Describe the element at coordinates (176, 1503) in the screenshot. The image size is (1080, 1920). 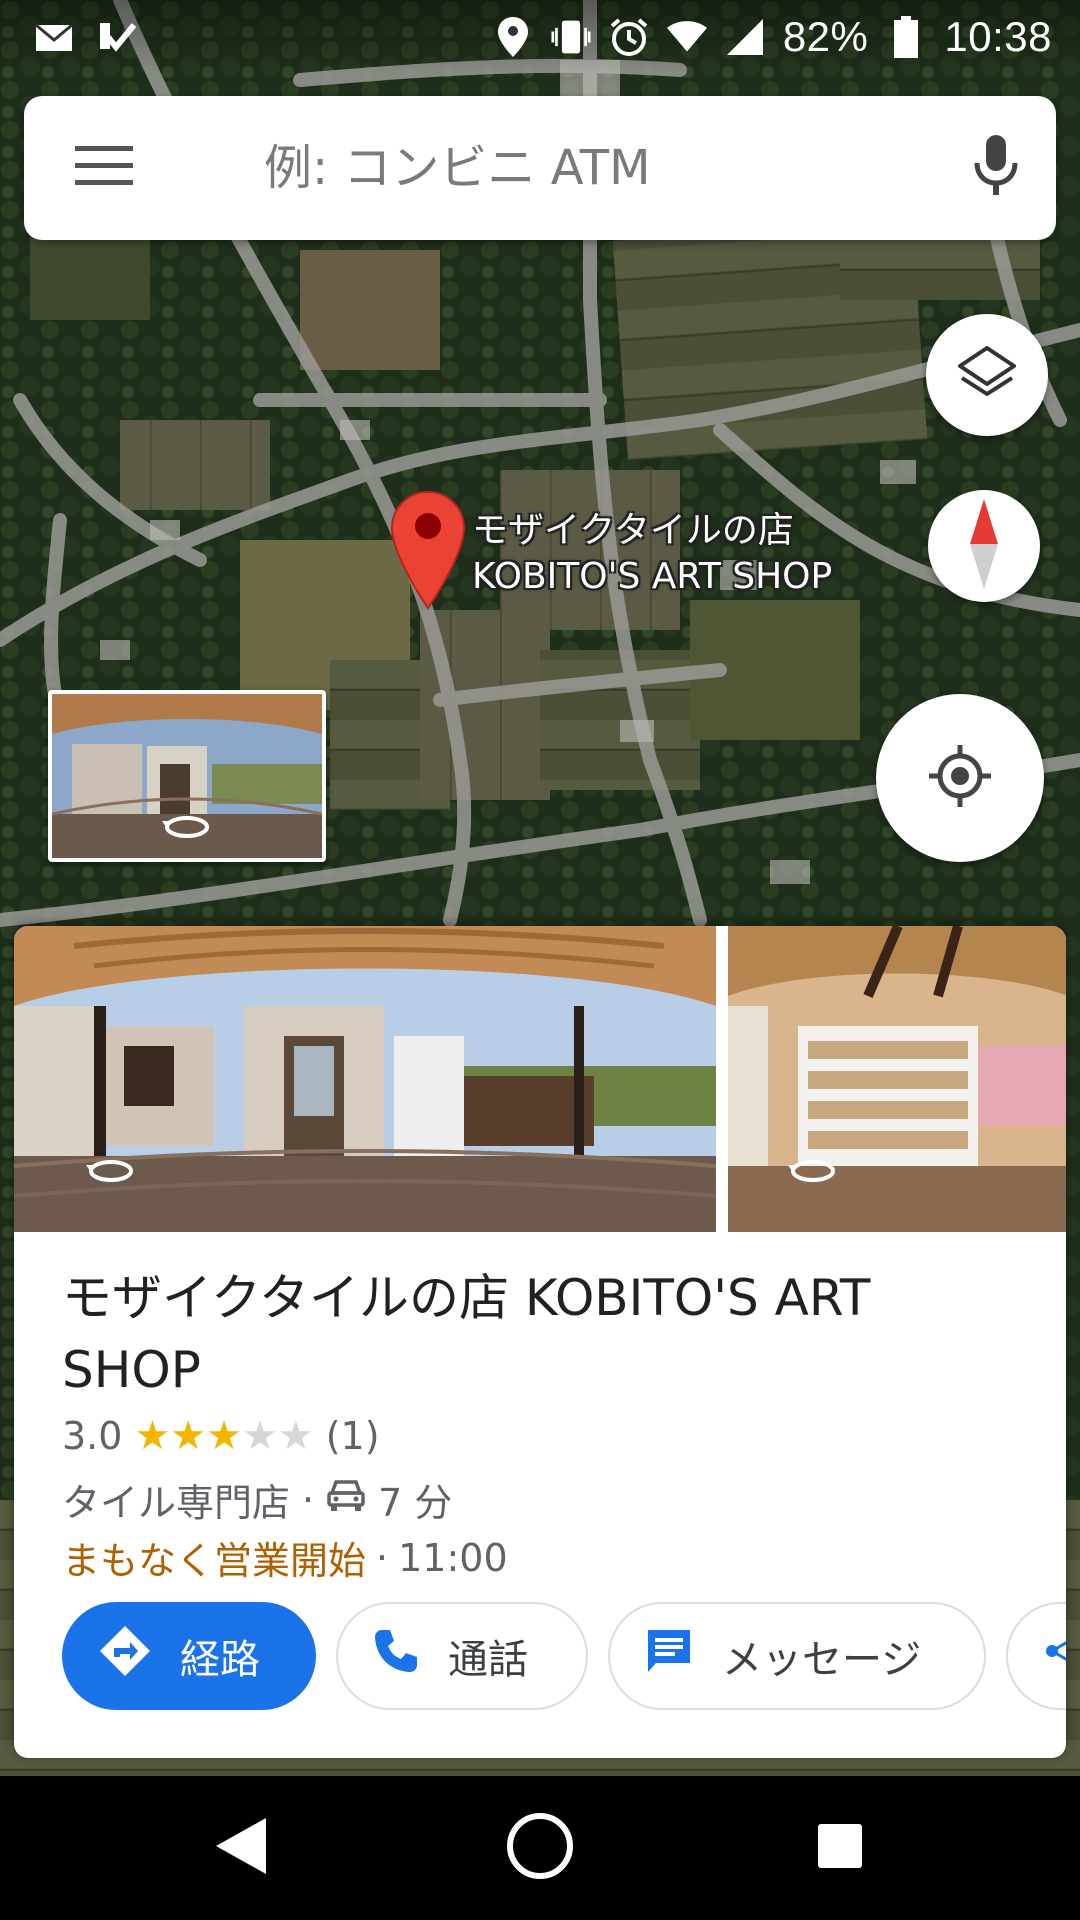
I see `place-category: タイル専門店` at that location.